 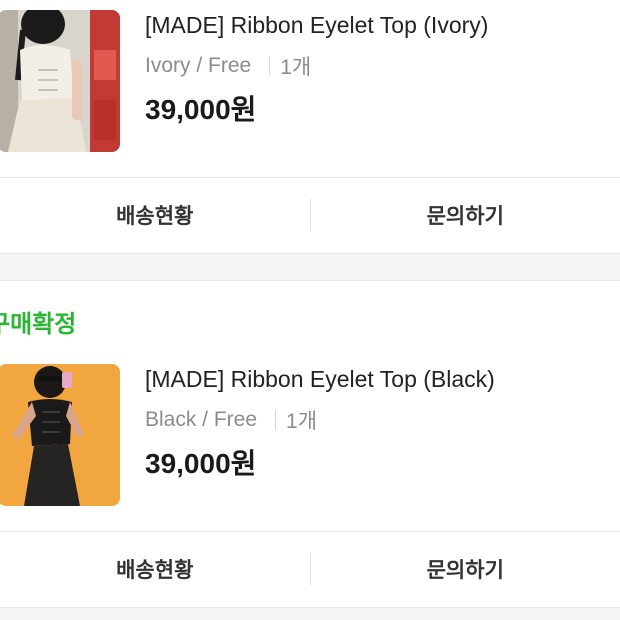 I want to click on product-option: Black / Free 1개, so click(x=231, y=420).